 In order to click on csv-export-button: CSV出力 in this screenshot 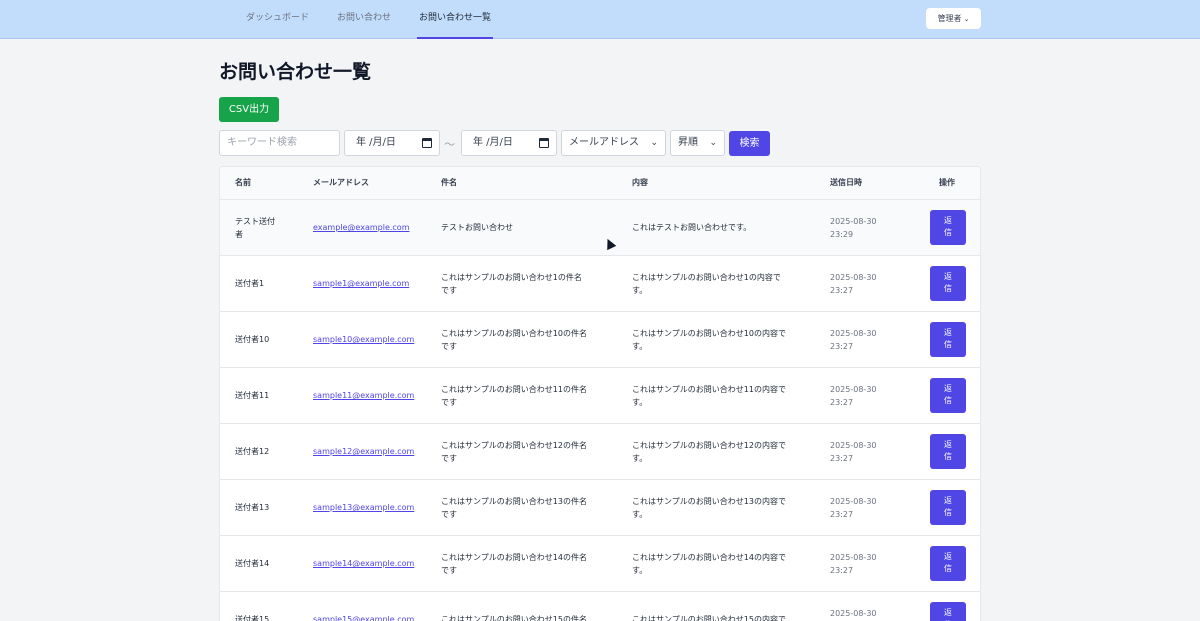, I will do `click(249, 109)`.